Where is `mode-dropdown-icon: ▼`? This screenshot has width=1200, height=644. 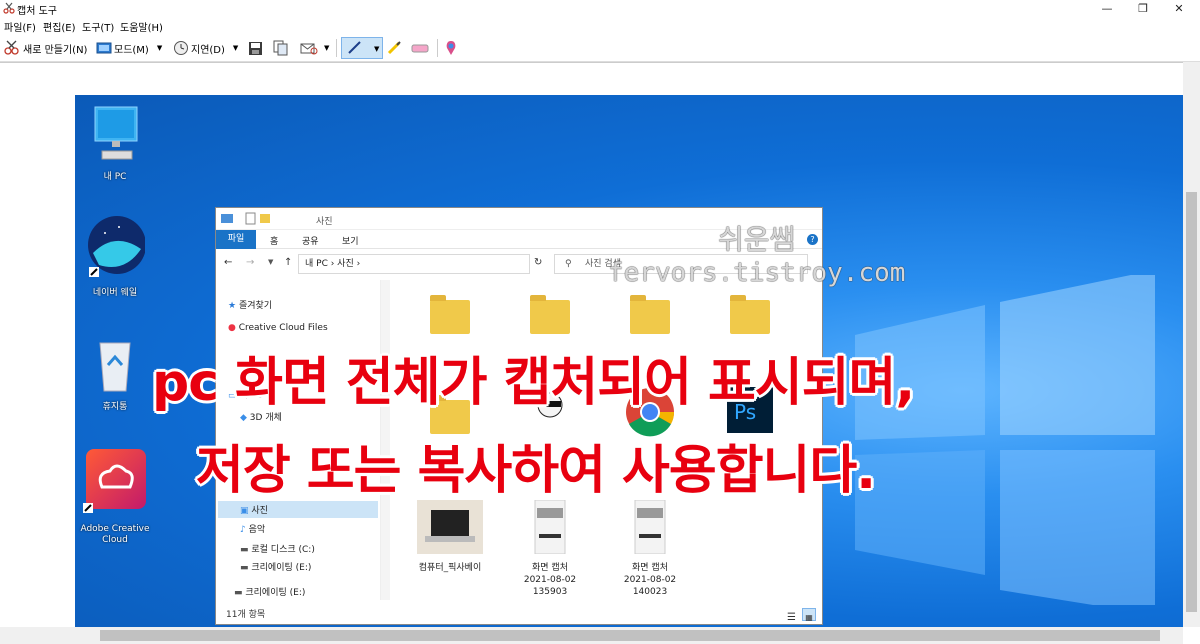
mode-dropdown-icon: ▼ is located at coordinates (159, 48).